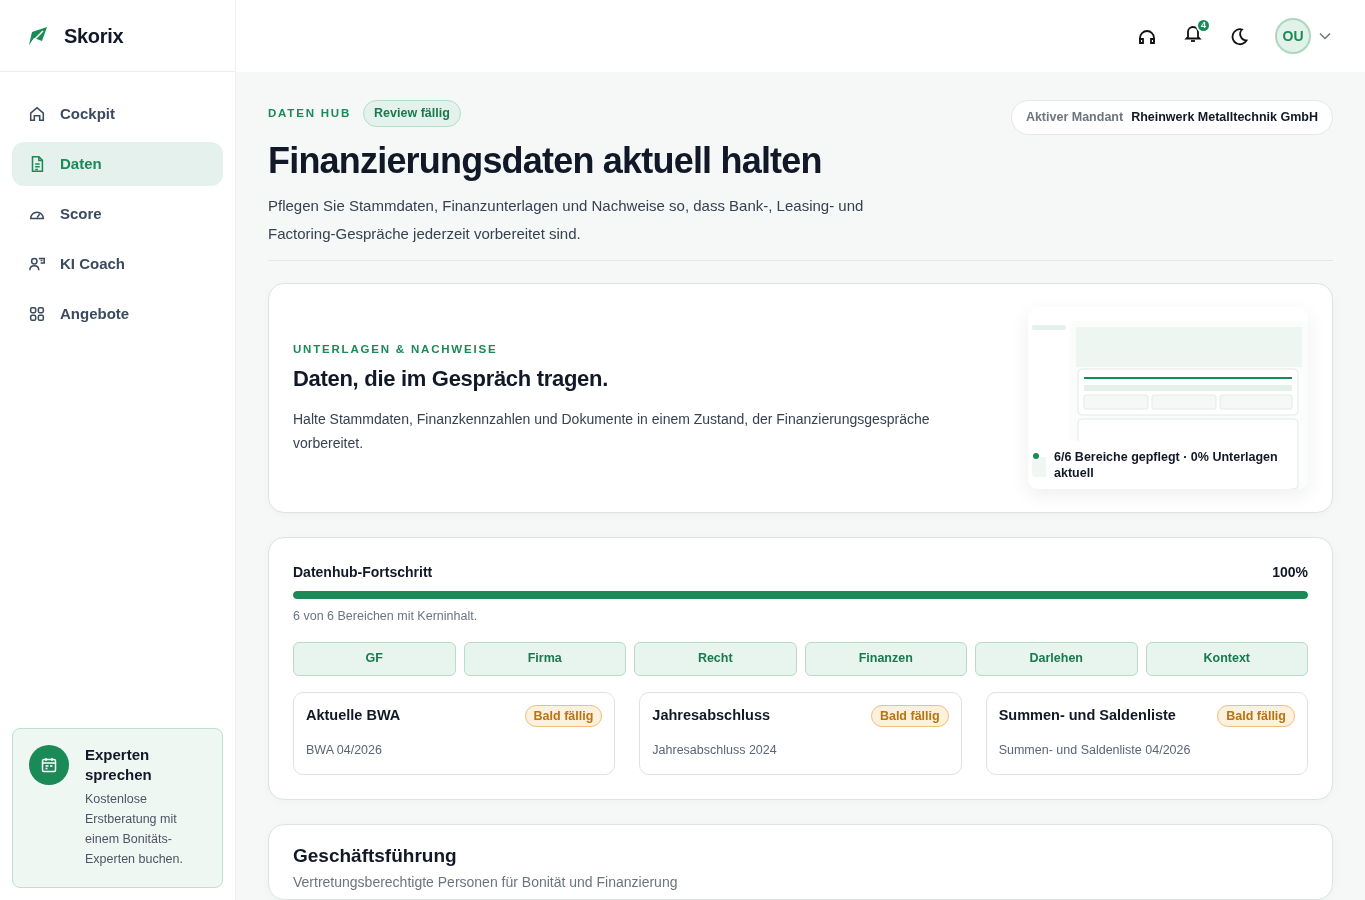 This screenshot has height=900, width=1365. What do you see at coordinates (1239, 36) in the screenshot?
I see `moon-icon` at bounding box center [1239, 36].